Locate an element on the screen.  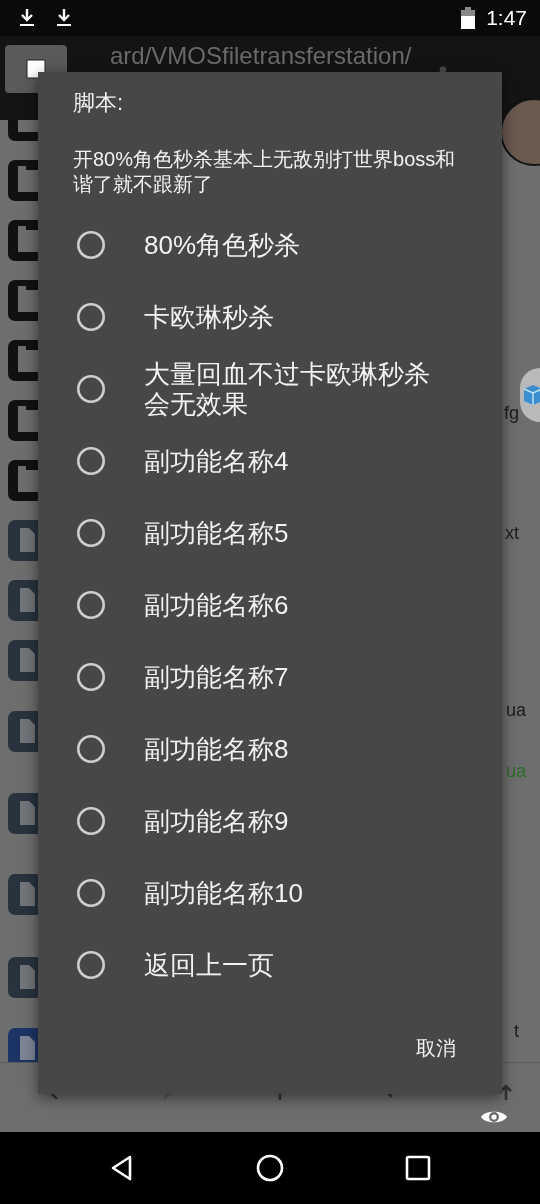
option-label: 副功能名称10 is located at coordinates (223, 893).